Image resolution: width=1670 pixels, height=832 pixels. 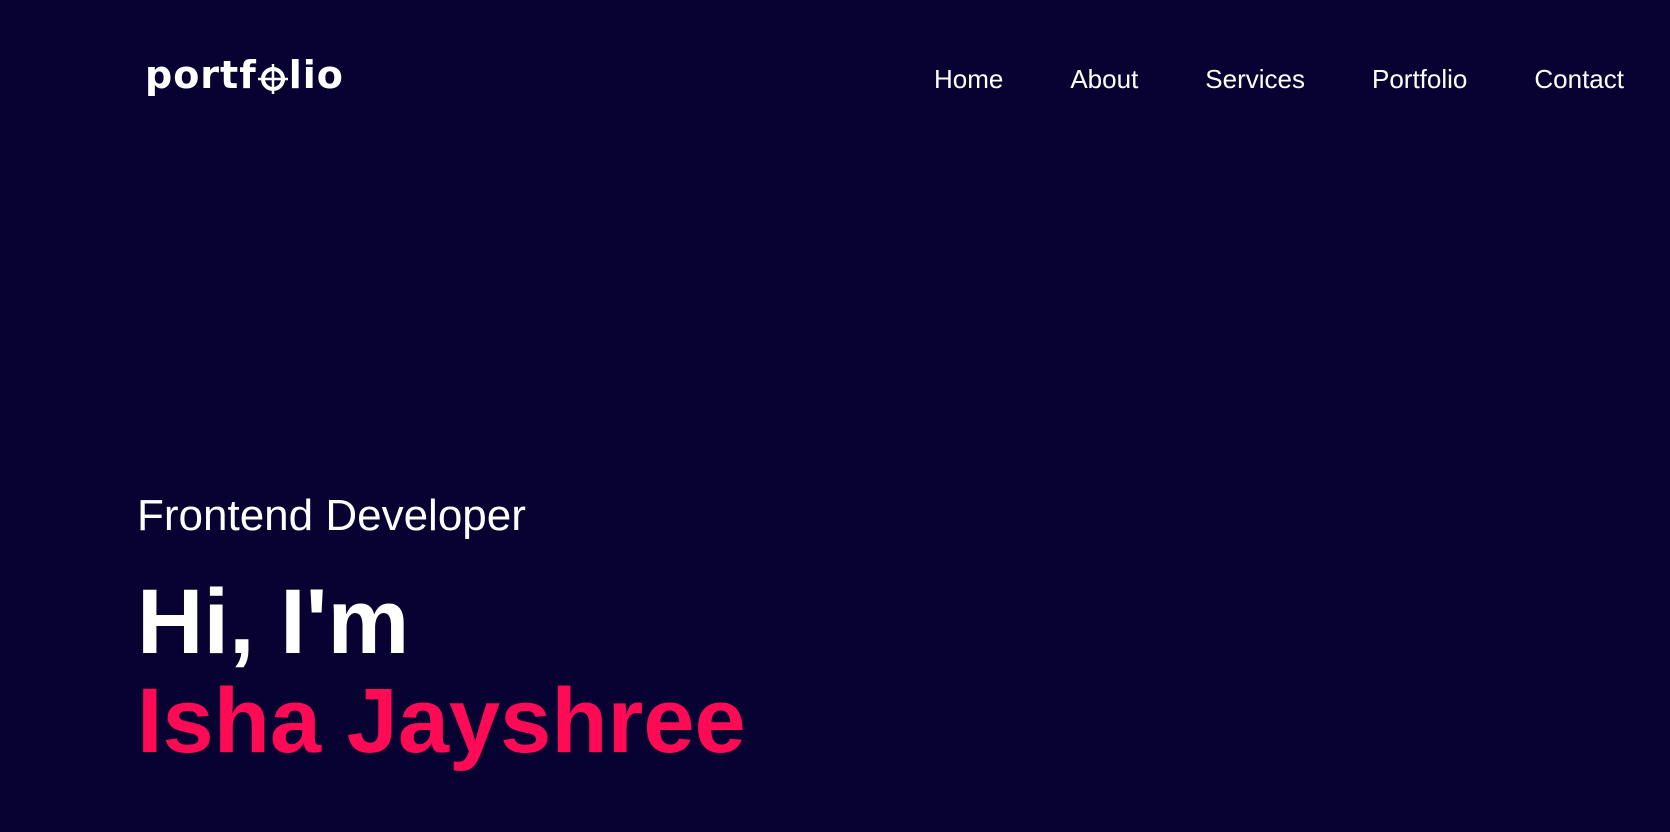 I want to click on nav-item-portfolio: Portfolio, so click(x=1419, y=79).